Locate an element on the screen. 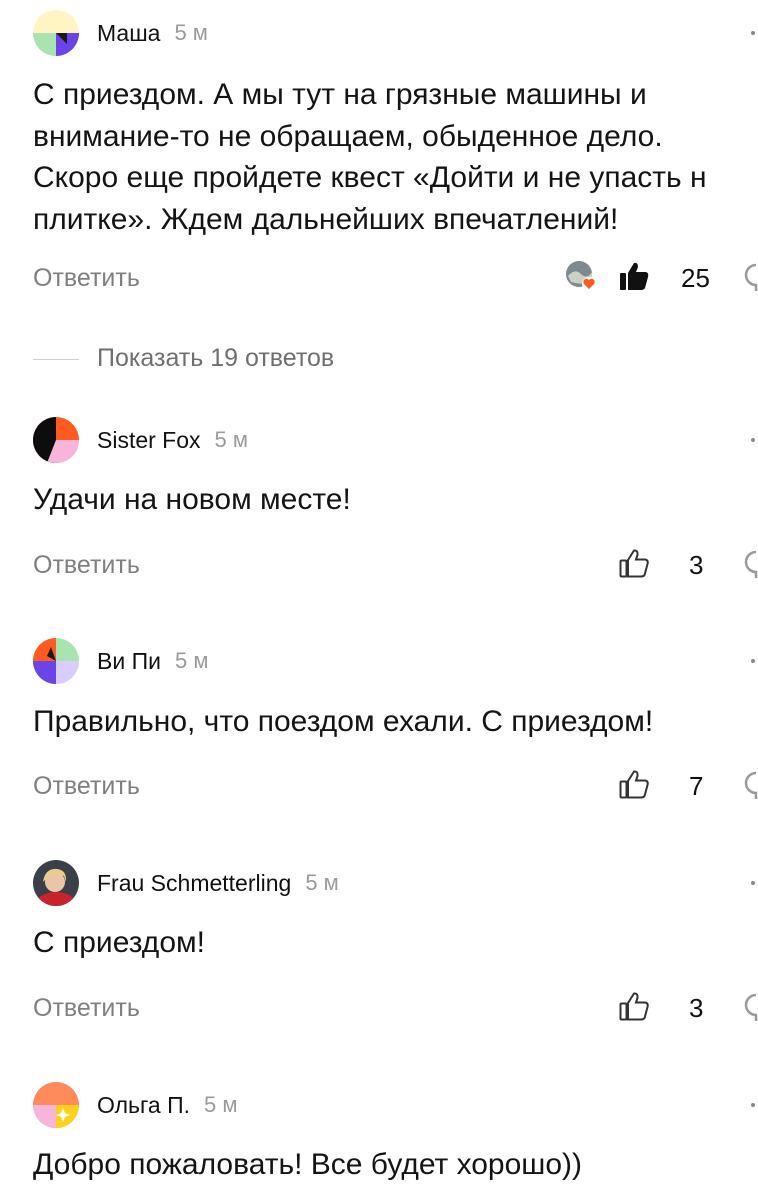 This screenshot has height=1200, width=758. author-name: Маша is located at coordinates (128, 33).